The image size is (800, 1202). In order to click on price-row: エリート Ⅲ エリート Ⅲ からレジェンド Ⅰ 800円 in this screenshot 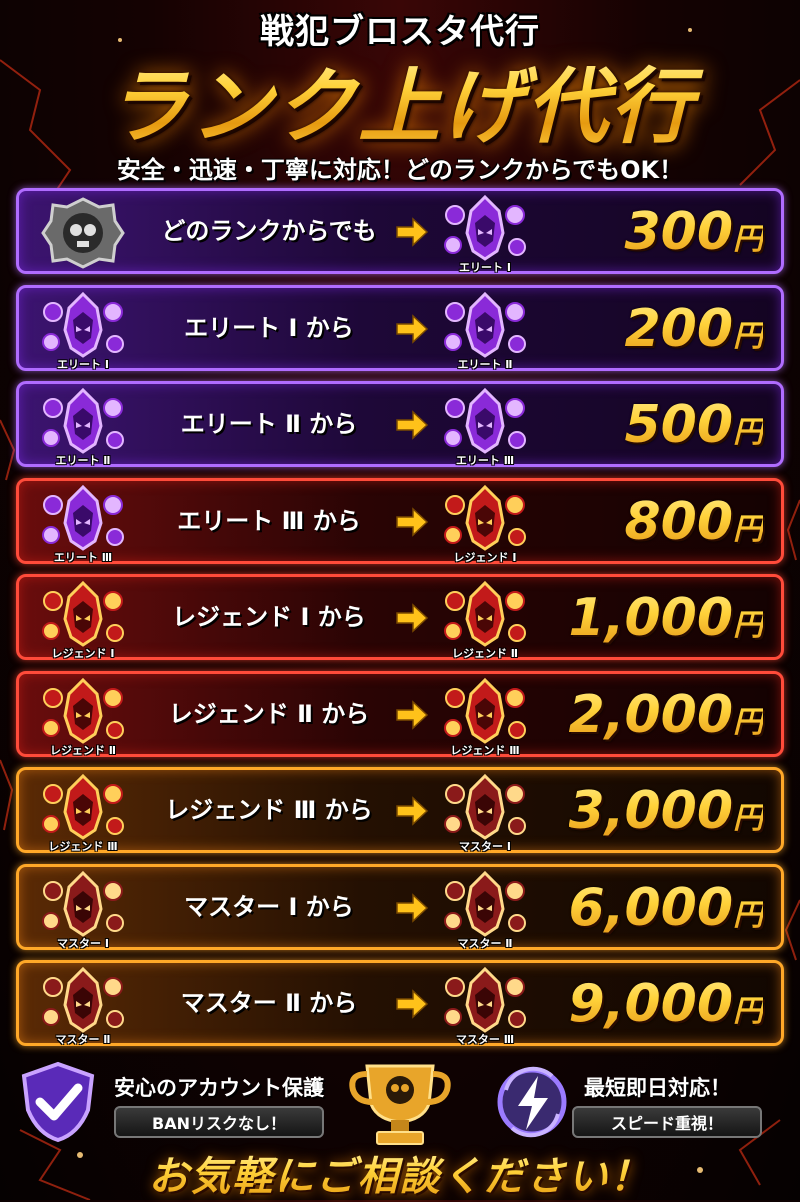, I will do `click(400, 520)`.